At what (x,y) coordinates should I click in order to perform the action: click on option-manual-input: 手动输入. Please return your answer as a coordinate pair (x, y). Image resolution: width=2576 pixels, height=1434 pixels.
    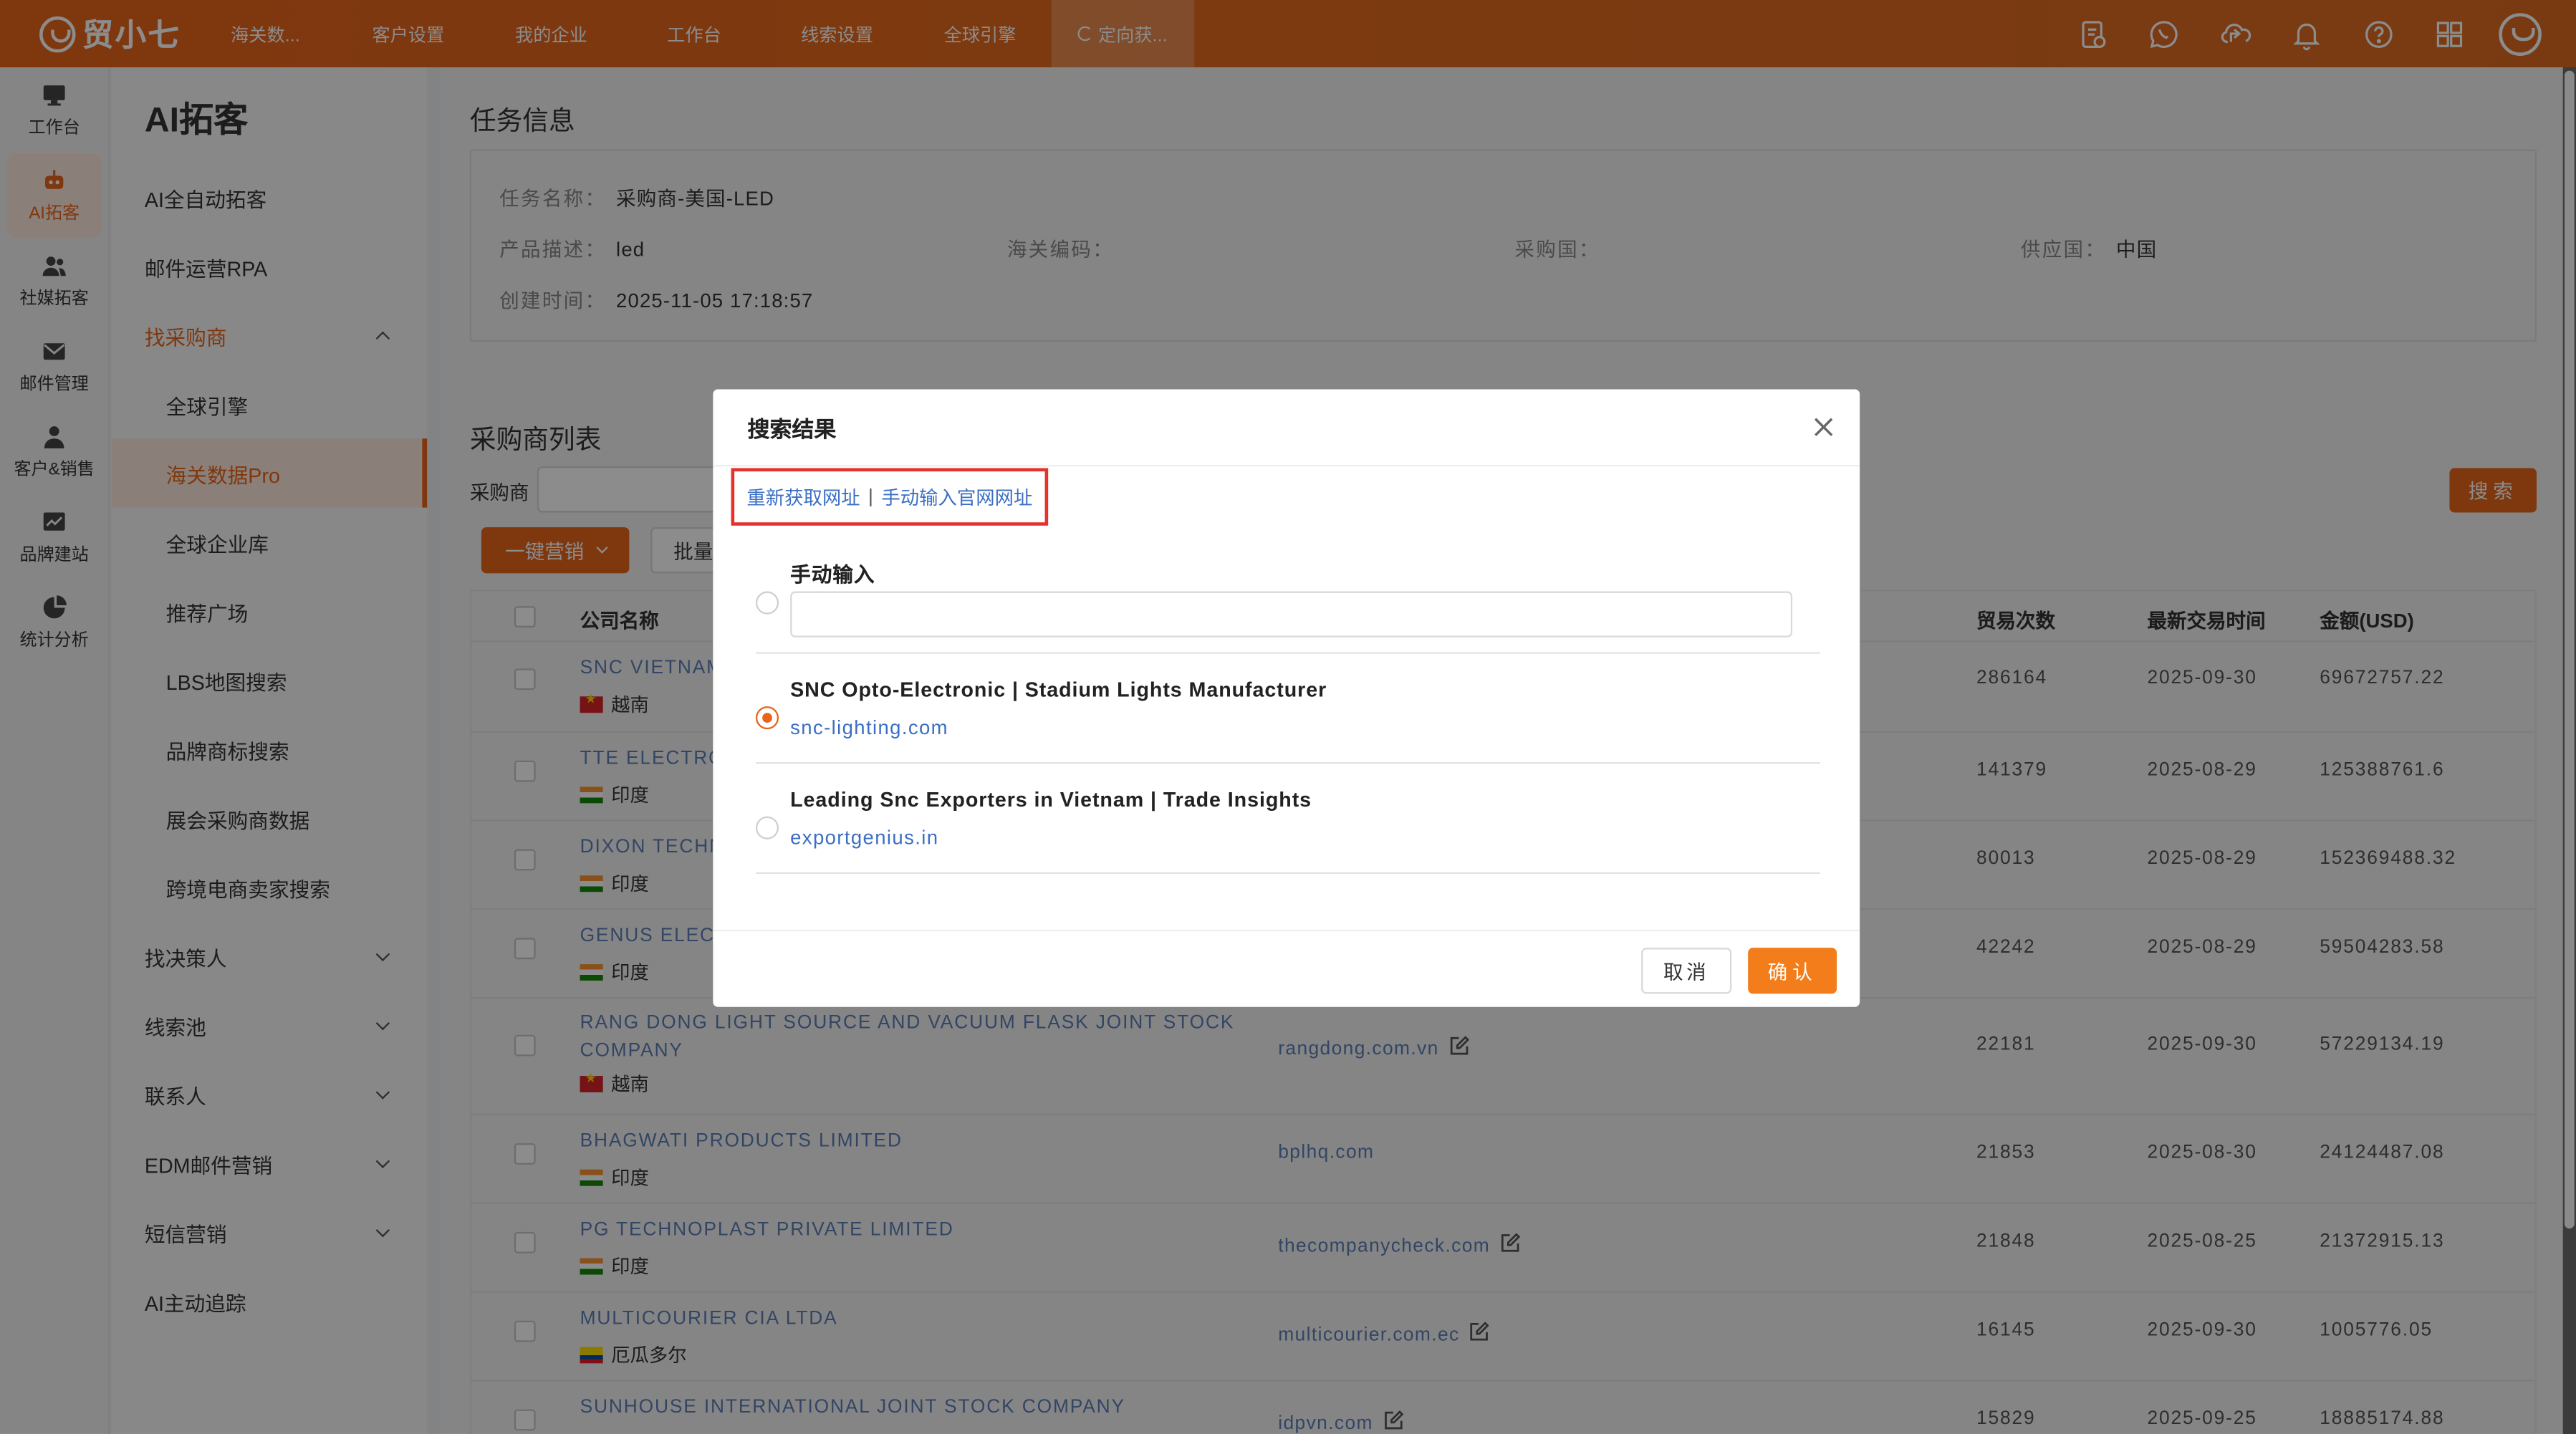
    Looking at the image, I should click on (1288, 600).